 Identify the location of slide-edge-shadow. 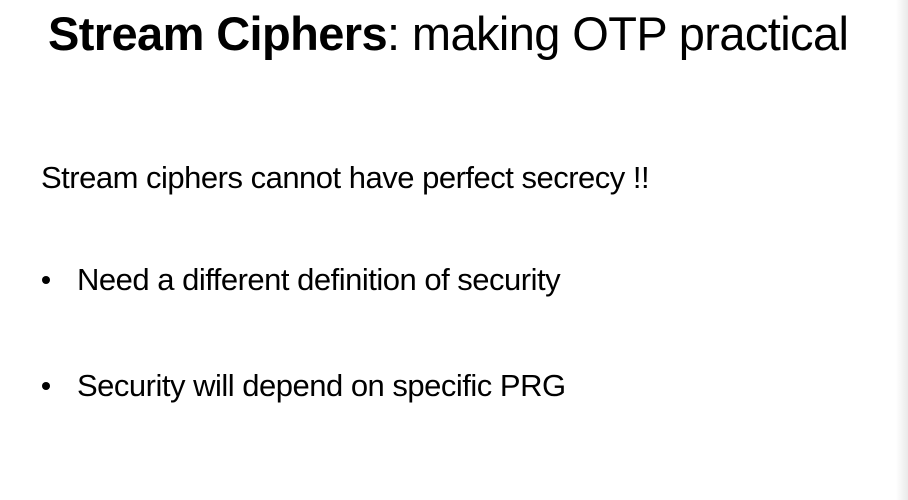
(902, 250).